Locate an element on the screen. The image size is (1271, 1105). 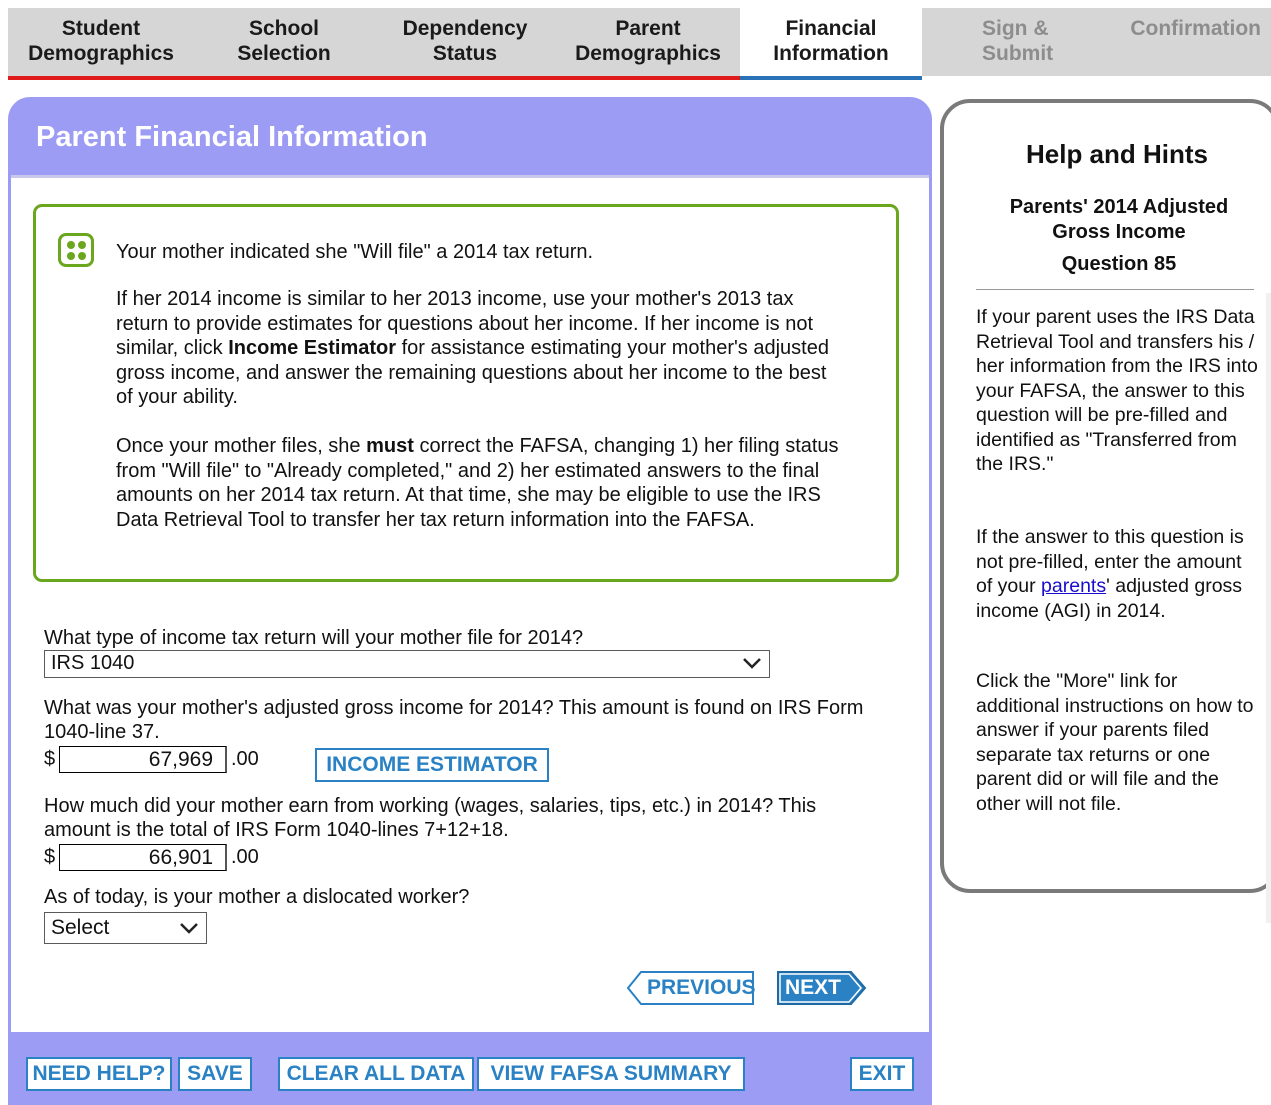
tab-sign-submit: Sign & Submit is located at coordinates (1013, 42).